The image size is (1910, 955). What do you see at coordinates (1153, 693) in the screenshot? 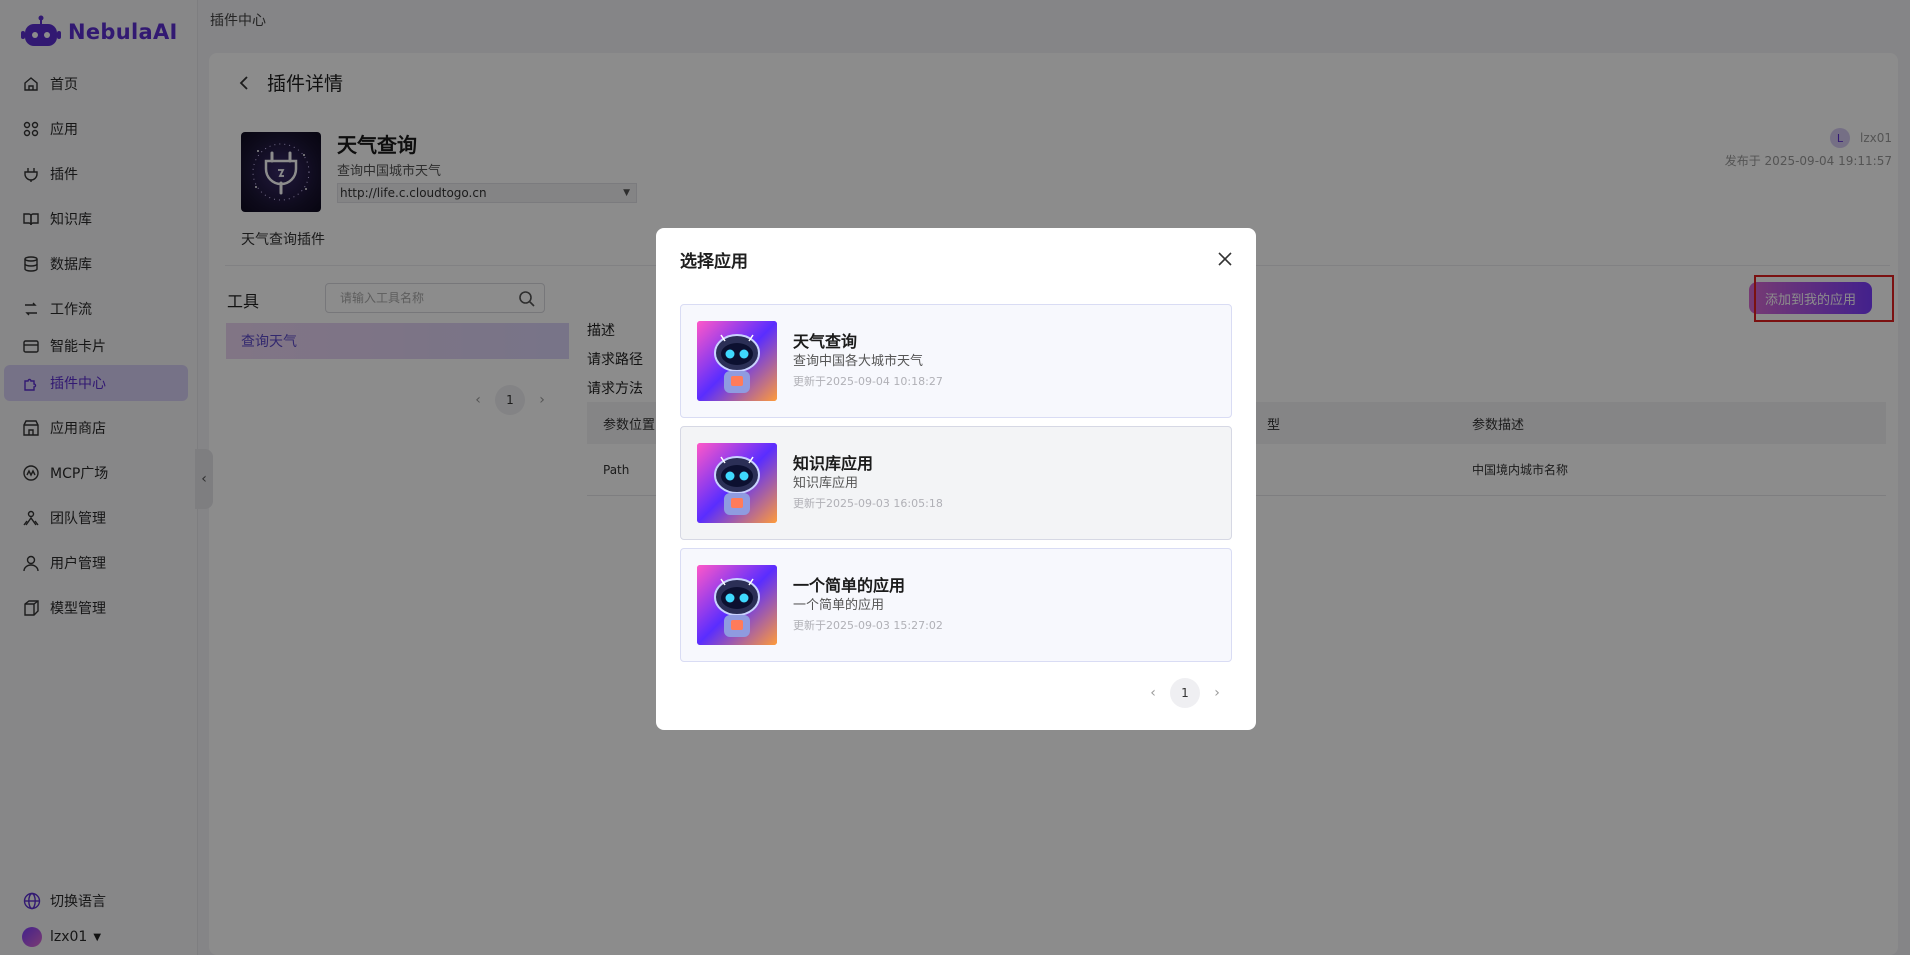
I see `prev-page-icon: ‹` at bounding box center [1153, 693].